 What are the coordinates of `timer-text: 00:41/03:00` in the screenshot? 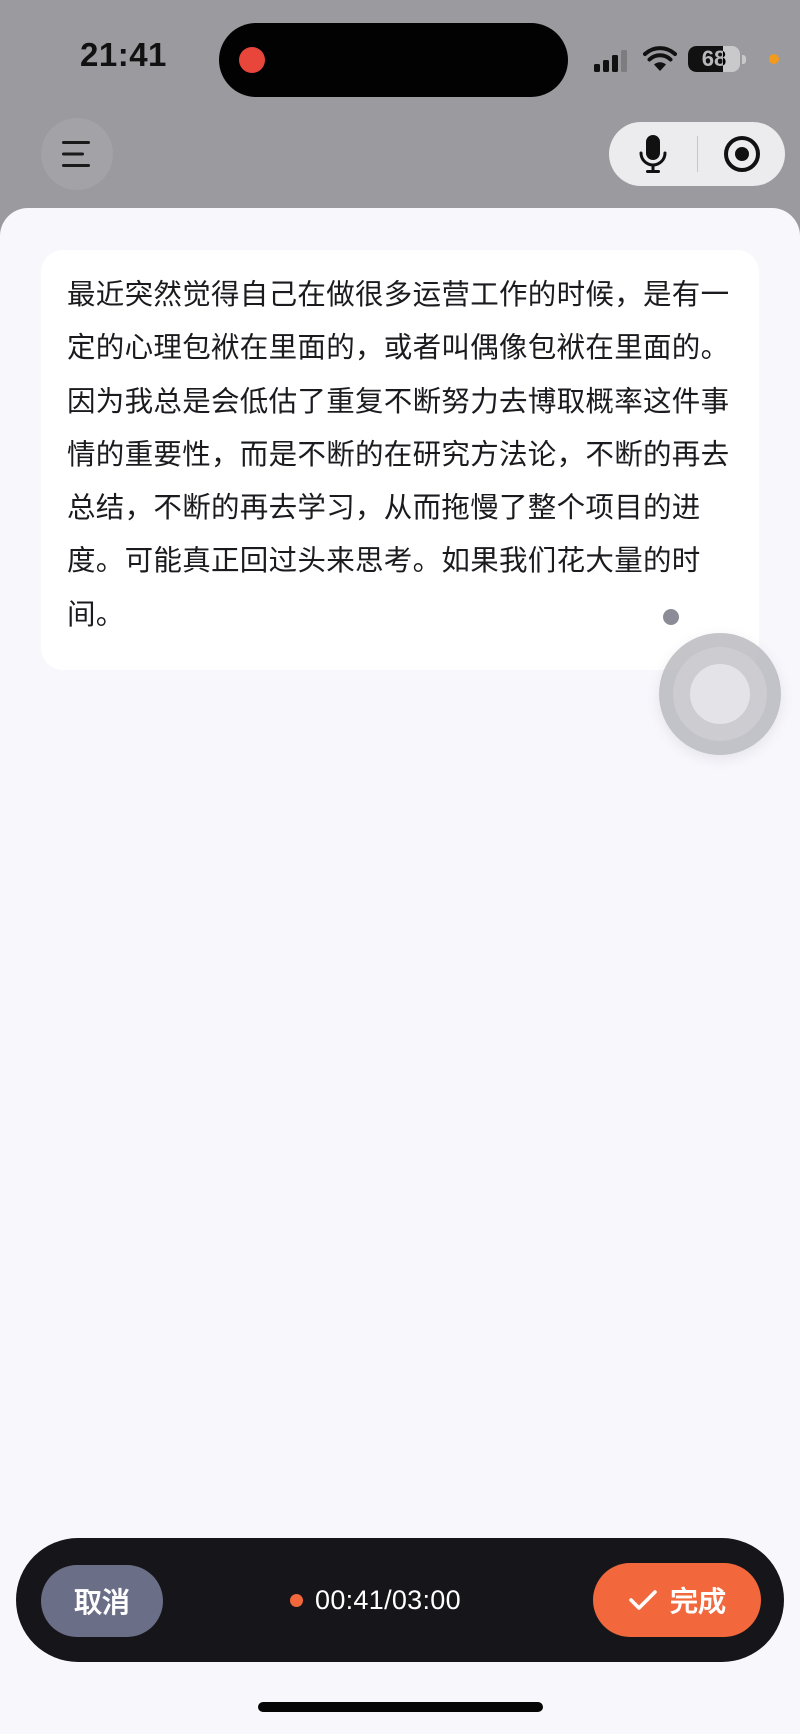 It's located at (388, 1599).